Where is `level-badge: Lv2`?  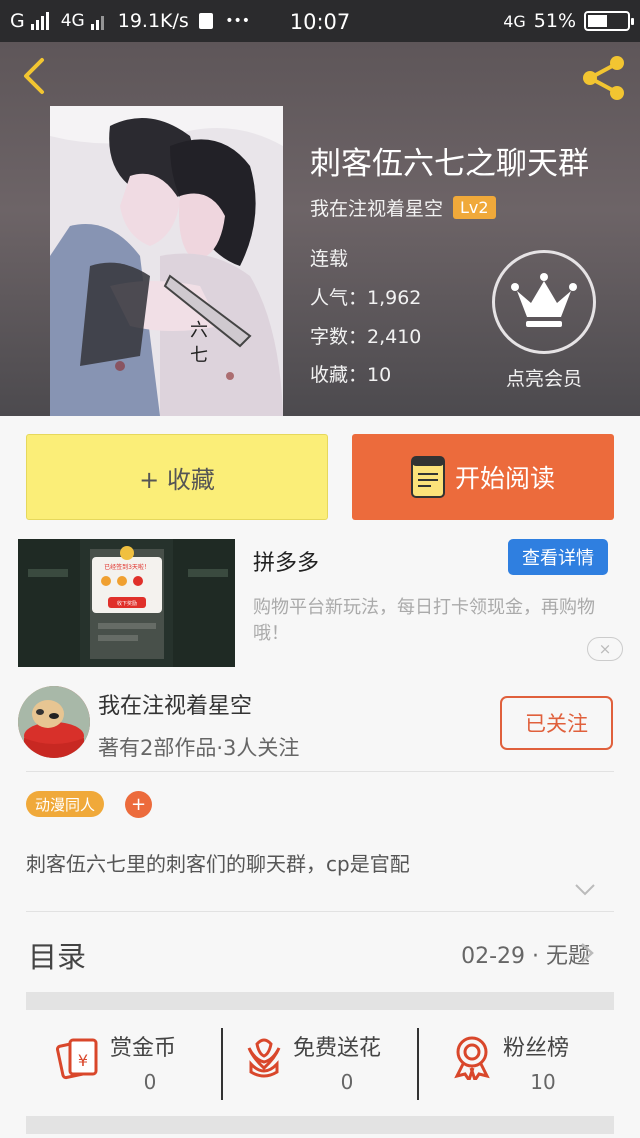 level-badge: Lv2 is located at coordinates (474, 207).